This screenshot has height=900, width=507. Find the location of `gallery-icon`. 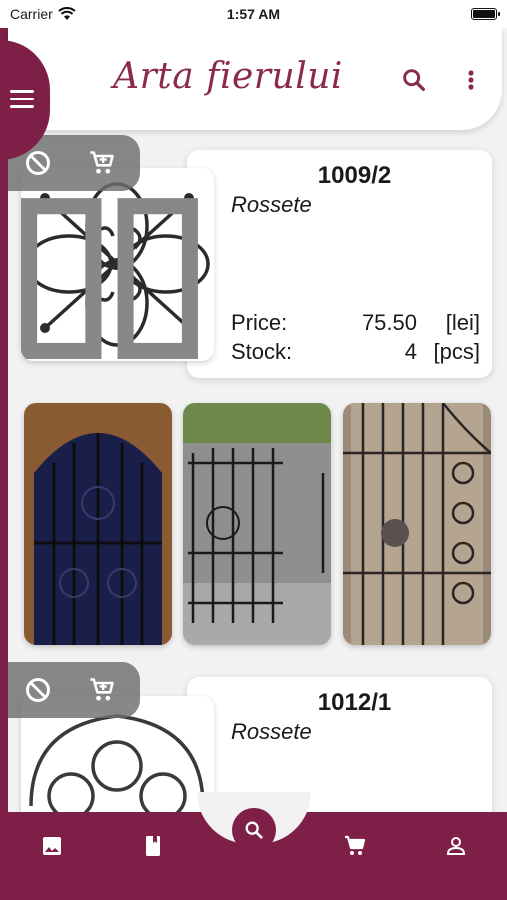

gallery-icon is located at coordinates (52, 846).